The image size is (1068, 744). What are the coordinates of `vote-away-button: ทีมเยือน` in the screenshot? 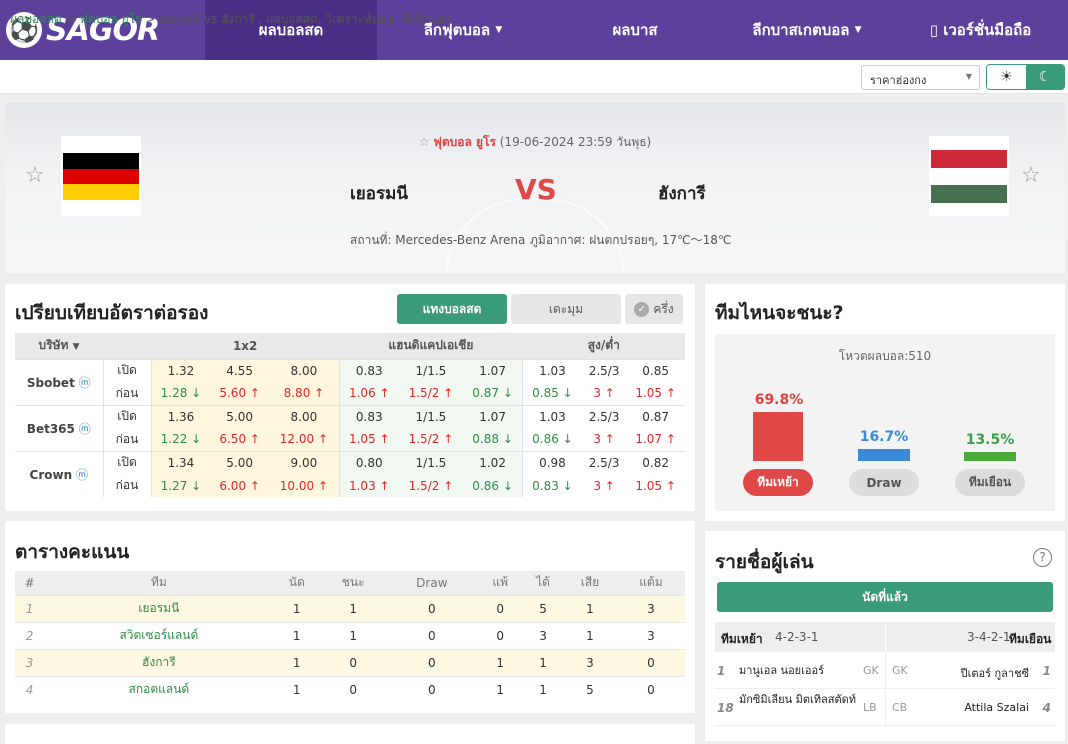 It's located at (990, 482).